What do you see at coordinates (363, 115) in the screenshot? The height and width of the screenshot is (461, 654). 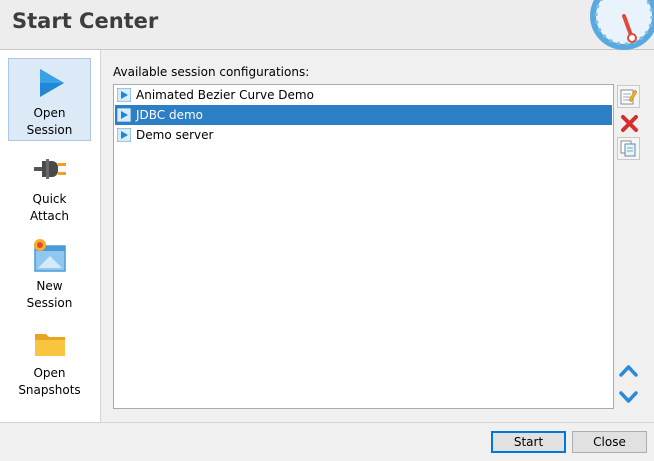 I see `list-item: JDBC demo` at bounding box center [363, 115].